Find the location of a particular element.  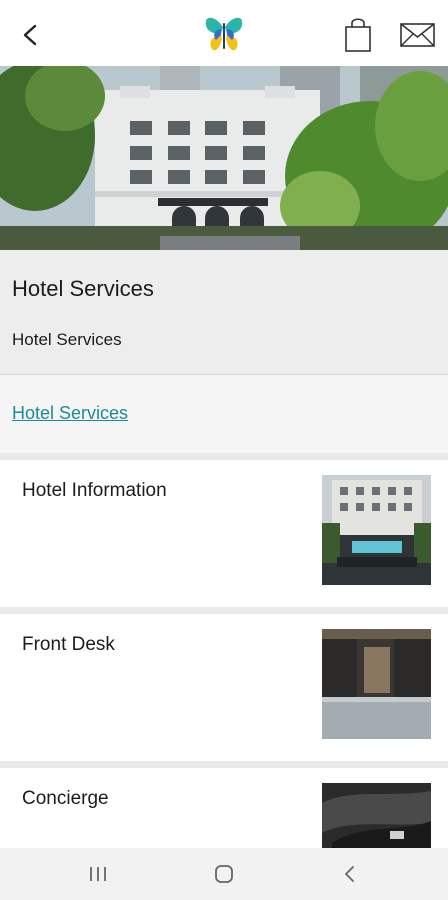

list-item-label: Front Desk is located at coordinates (68, 644).